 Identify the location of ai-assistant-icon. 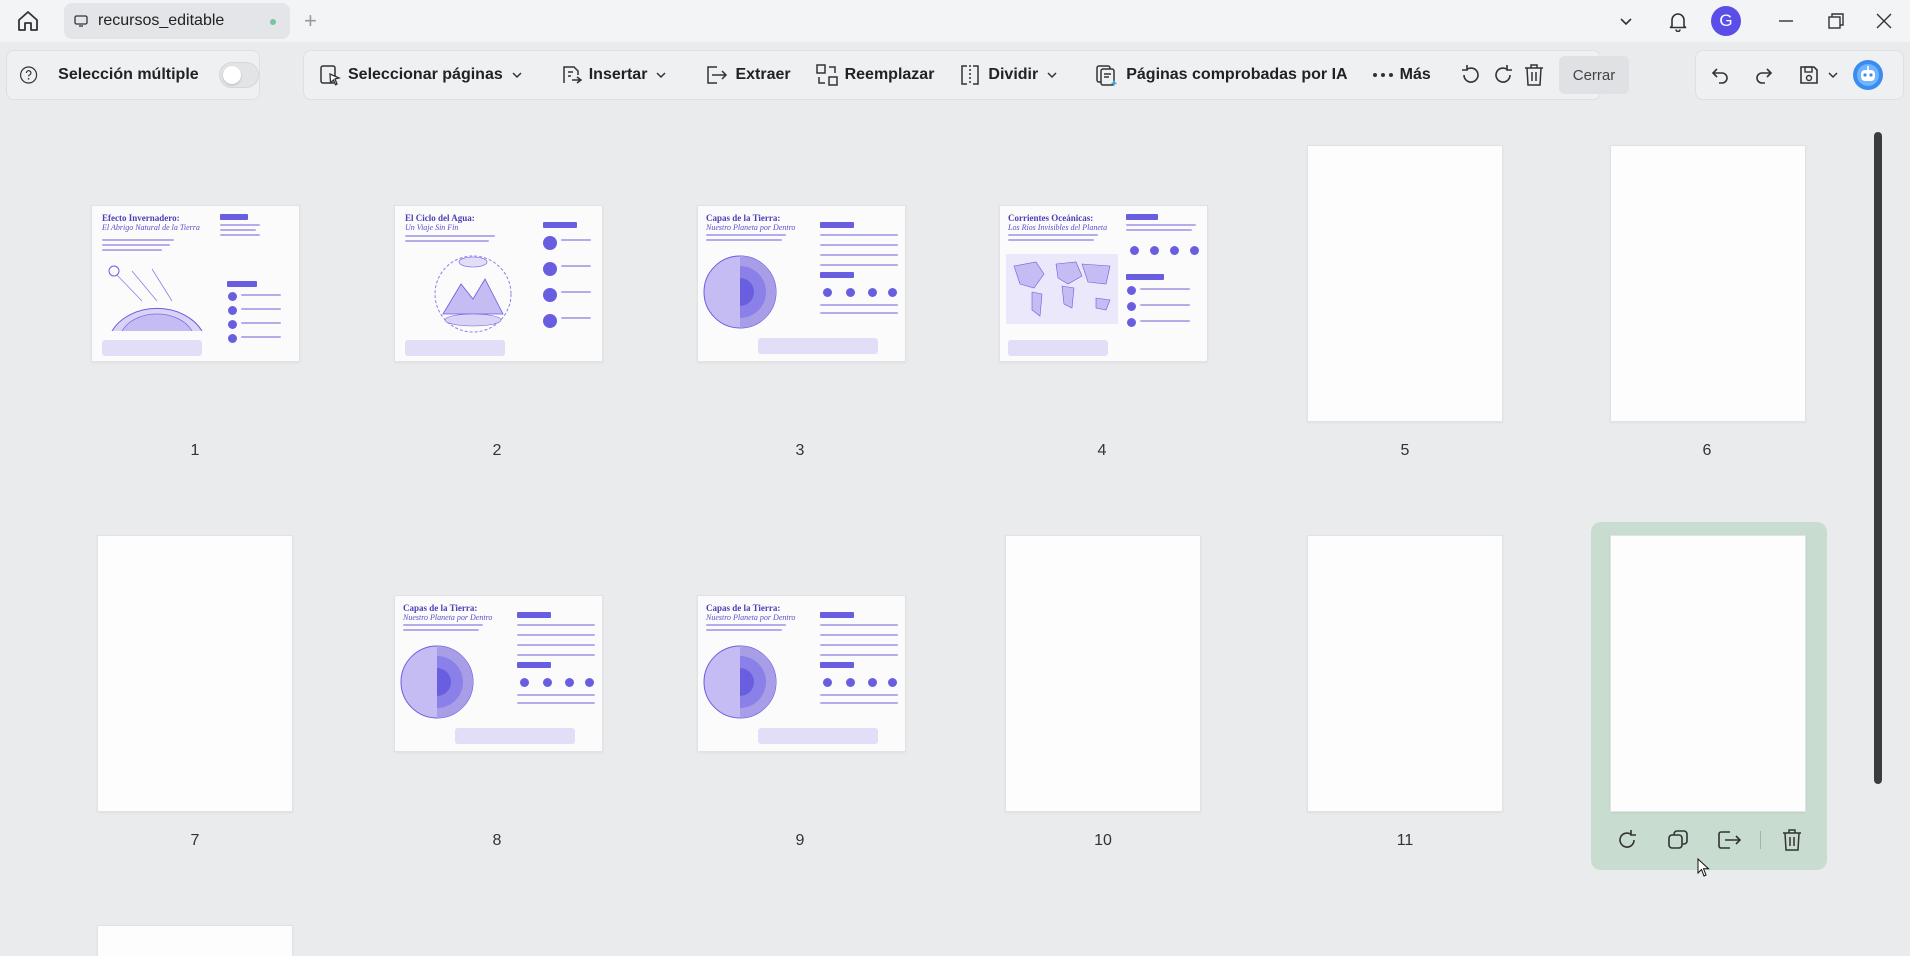
(1868, 75).